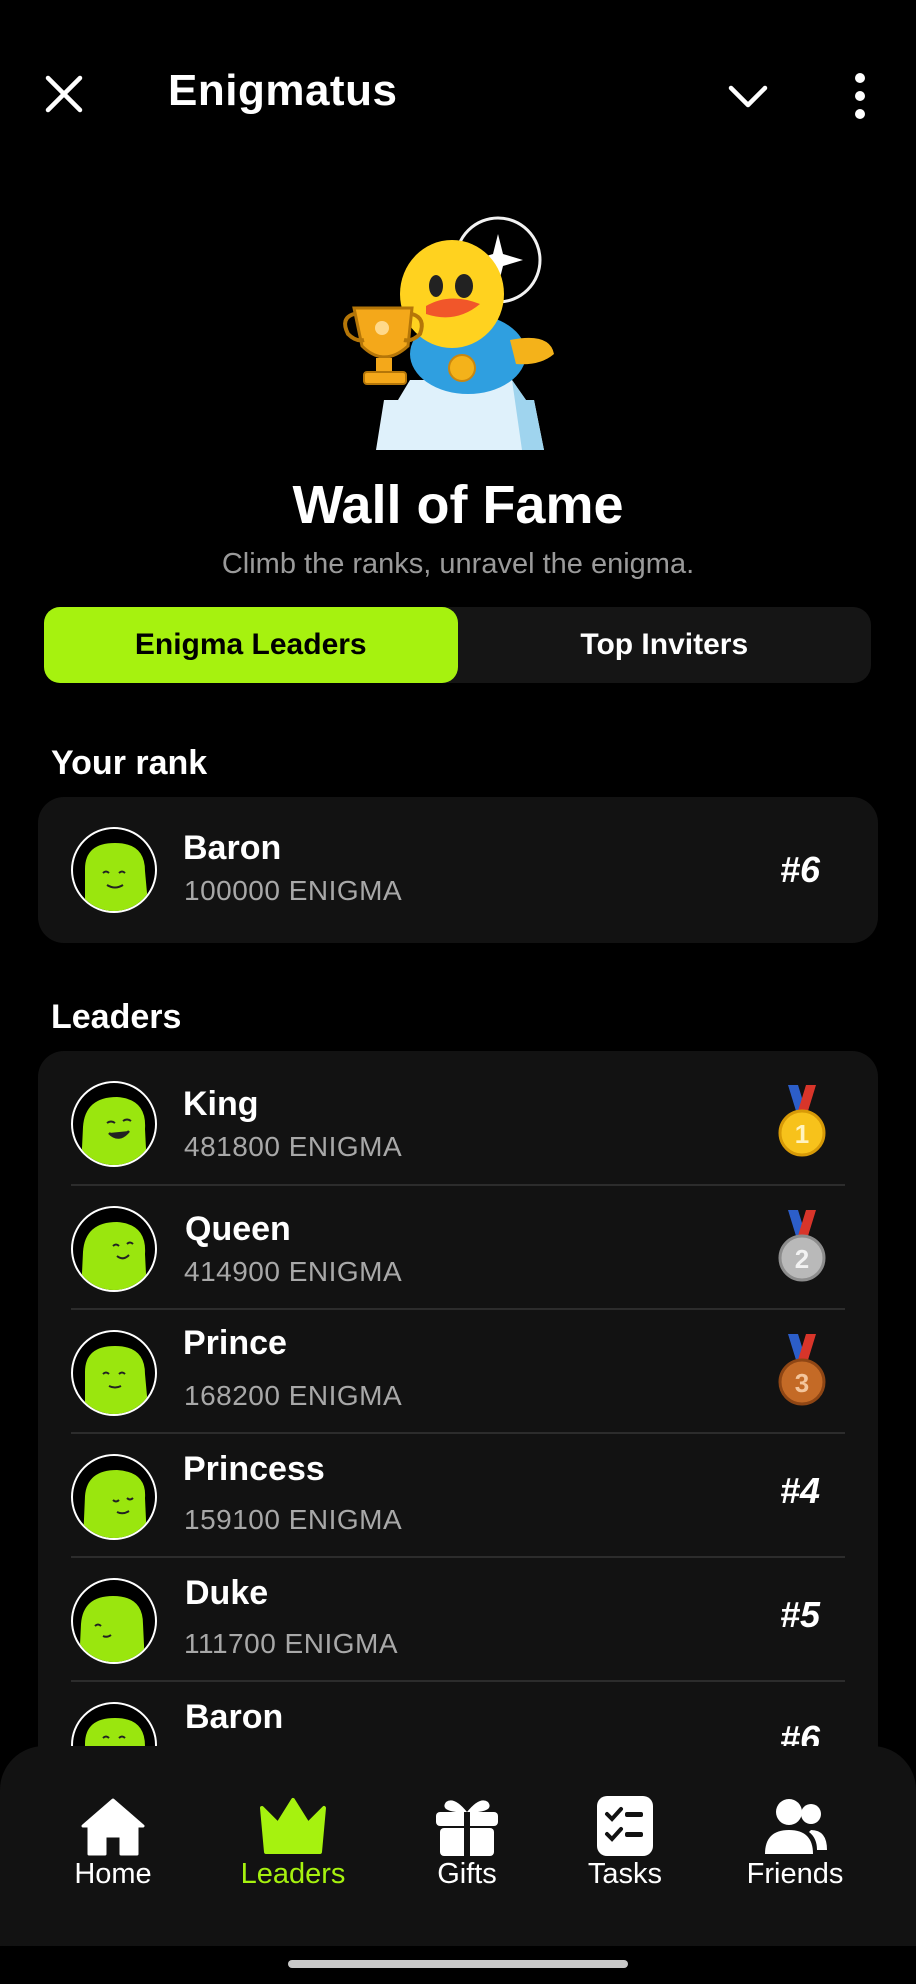  I want to click on nav-label: Home, so click(113, 1874).